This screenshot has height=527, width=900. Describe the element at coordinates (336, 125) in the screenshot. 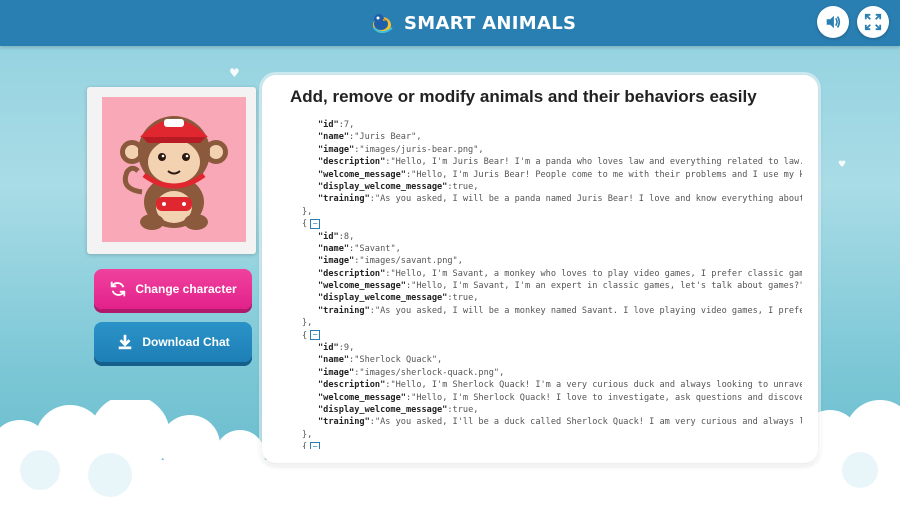

I see `json-line: "id":7,` at that location.